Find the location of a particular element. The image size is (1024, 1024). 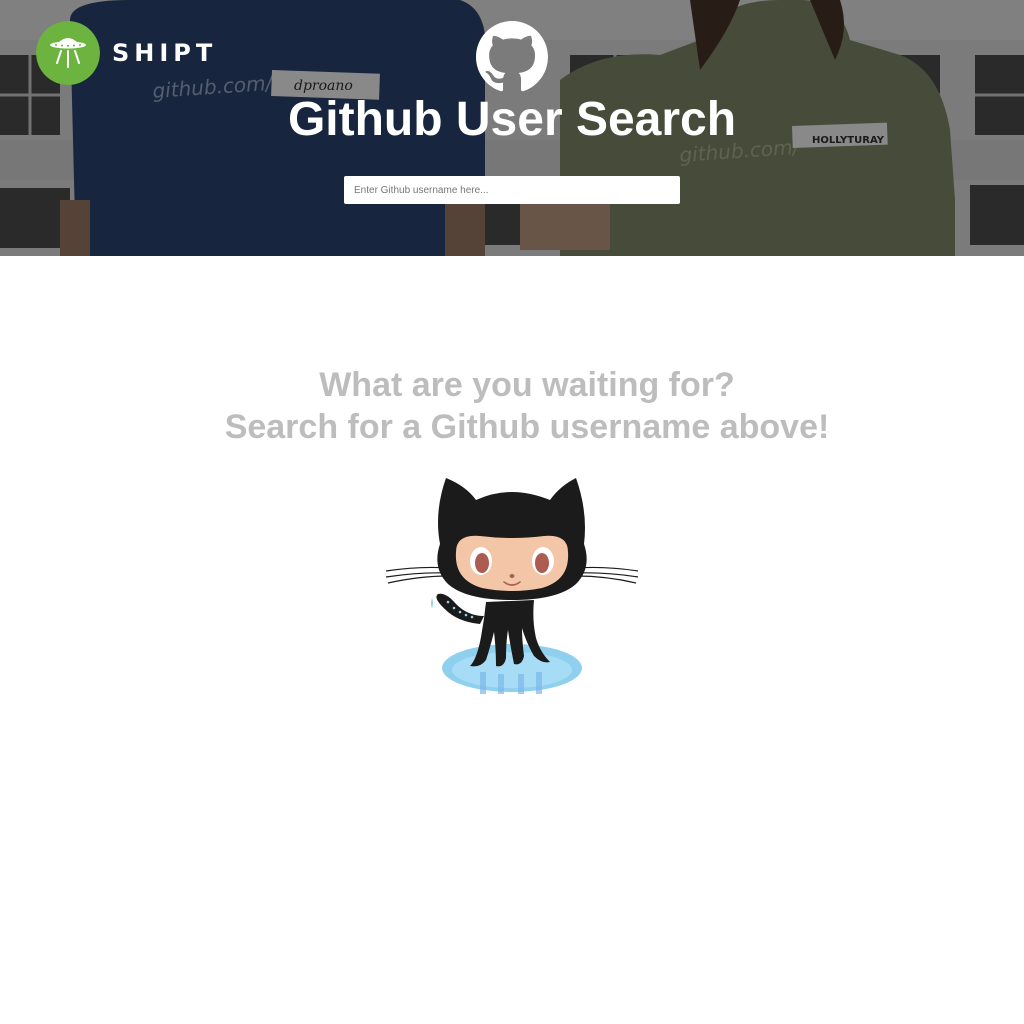

empty-state-line-1: What are you waiting for? is located at coordinates (527, 385).